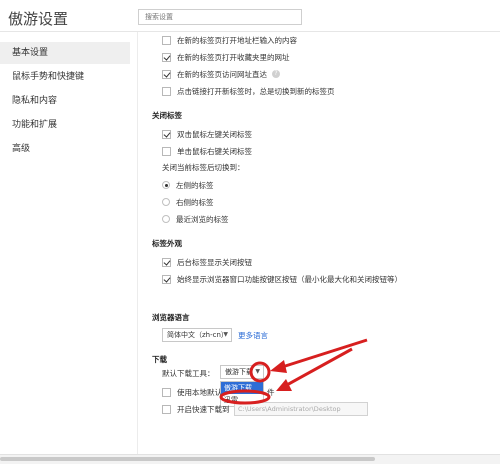  I want to click on annotation-arrowhead-upper, so click(278, 366).